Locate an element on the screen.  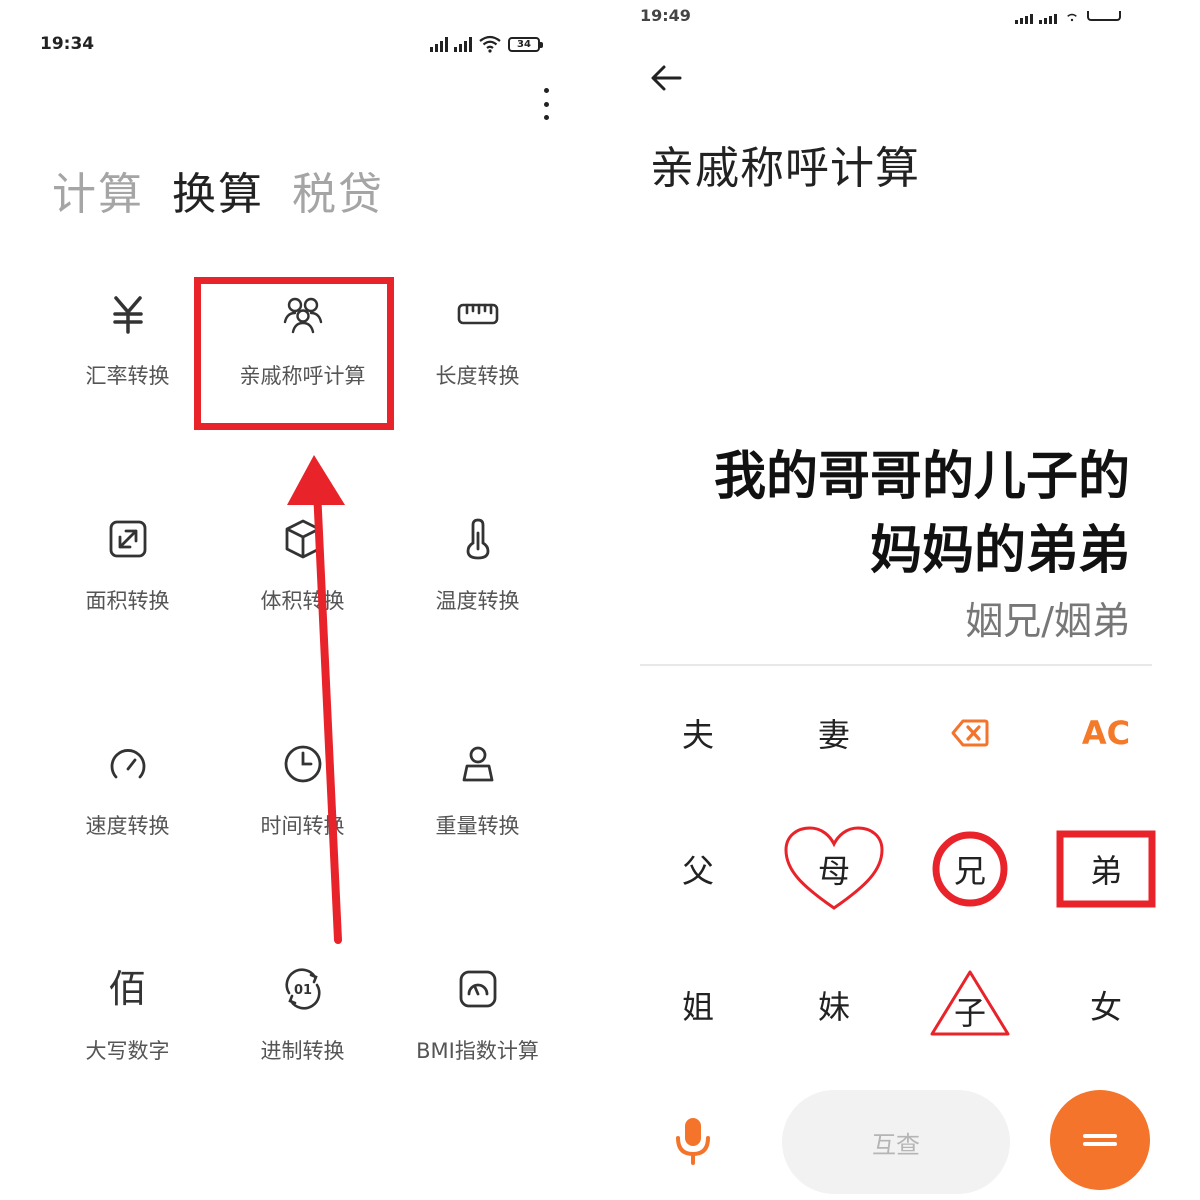
backspace-icon is located at coordinates (970, 733).